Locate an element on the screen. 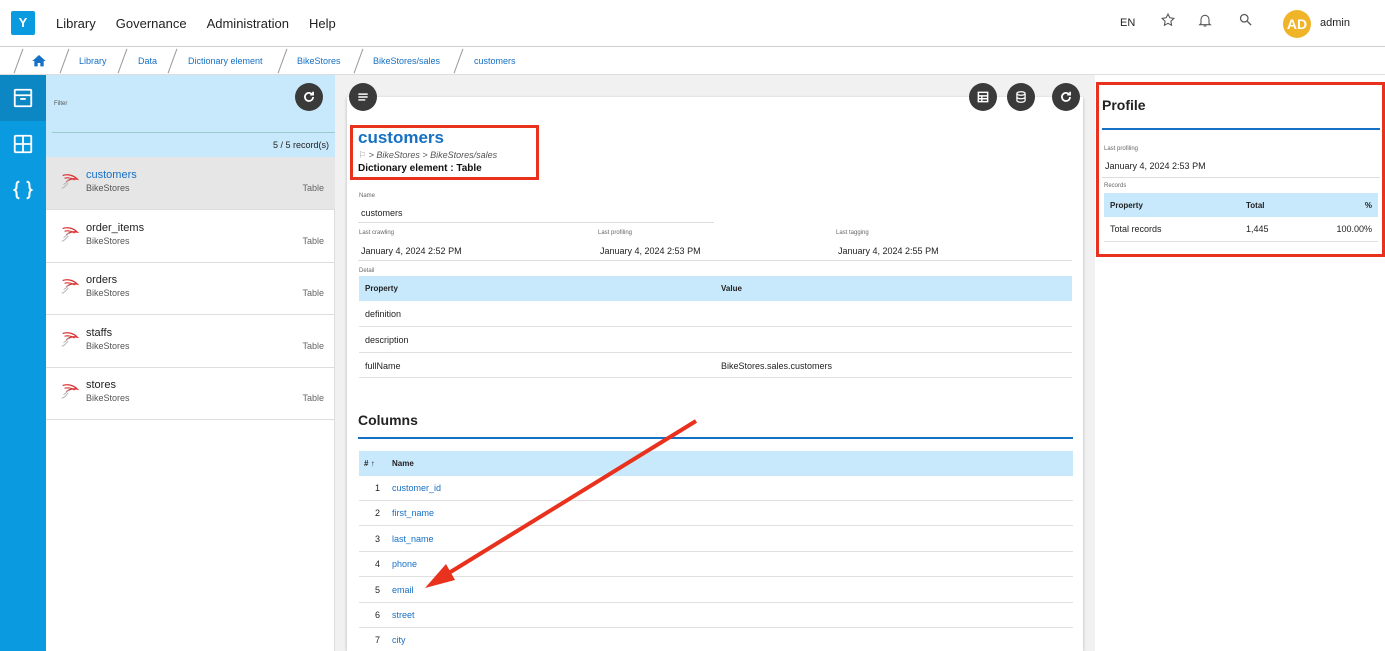 The width and height of the screenshot is (1385, 651). table-row: 1 customer_id is located at coordinates (716, 488).